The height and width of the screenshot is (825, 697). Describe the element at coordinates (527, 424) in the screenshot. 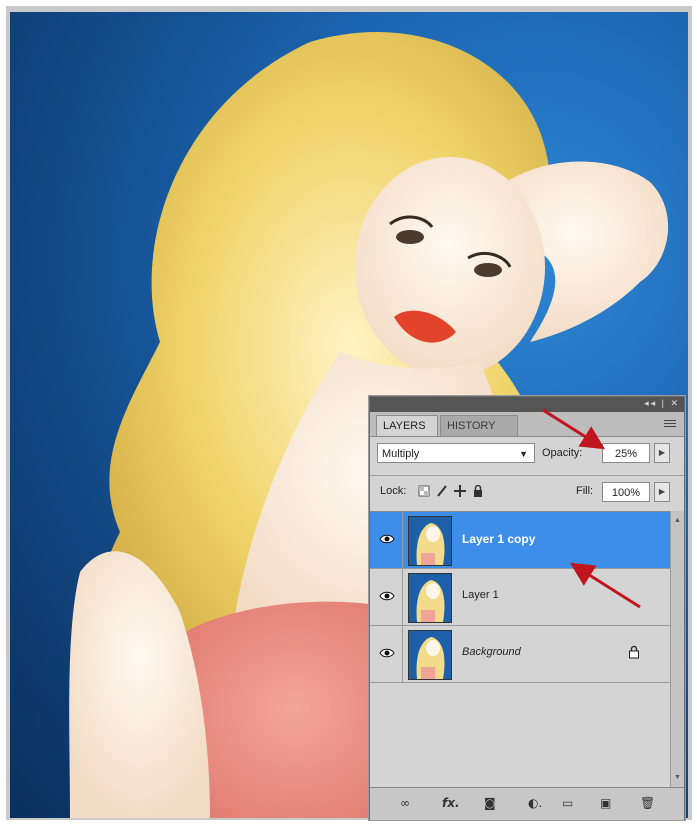

I see `panel-tabbar: LAYERS HISTORY` at that location.